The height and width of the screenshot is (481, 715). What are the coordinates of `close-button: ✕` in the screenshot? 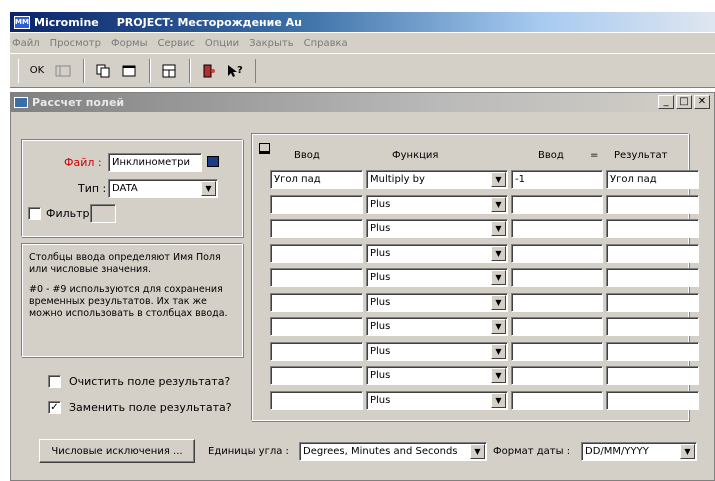 It's located at (702, 102).